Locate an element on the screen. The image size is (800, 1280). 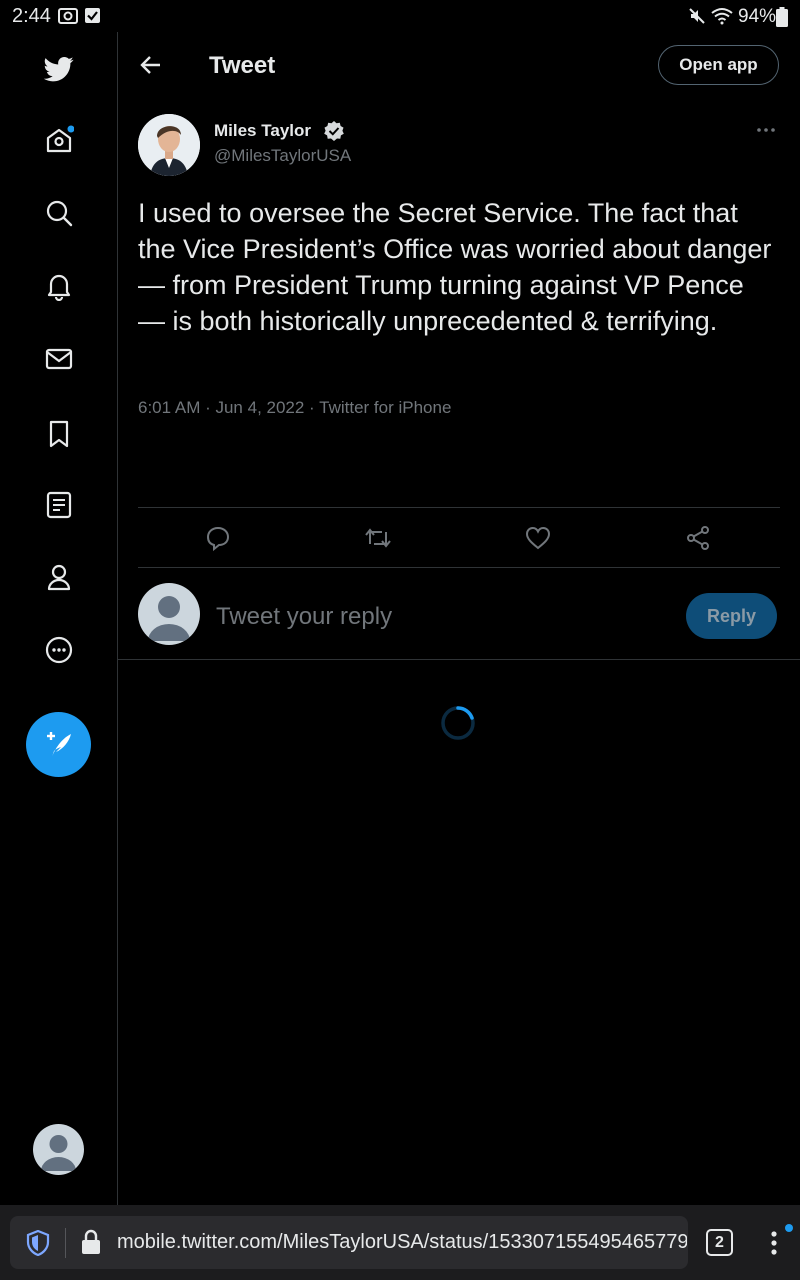
twitter-logo is located at coordinates (59, 69).